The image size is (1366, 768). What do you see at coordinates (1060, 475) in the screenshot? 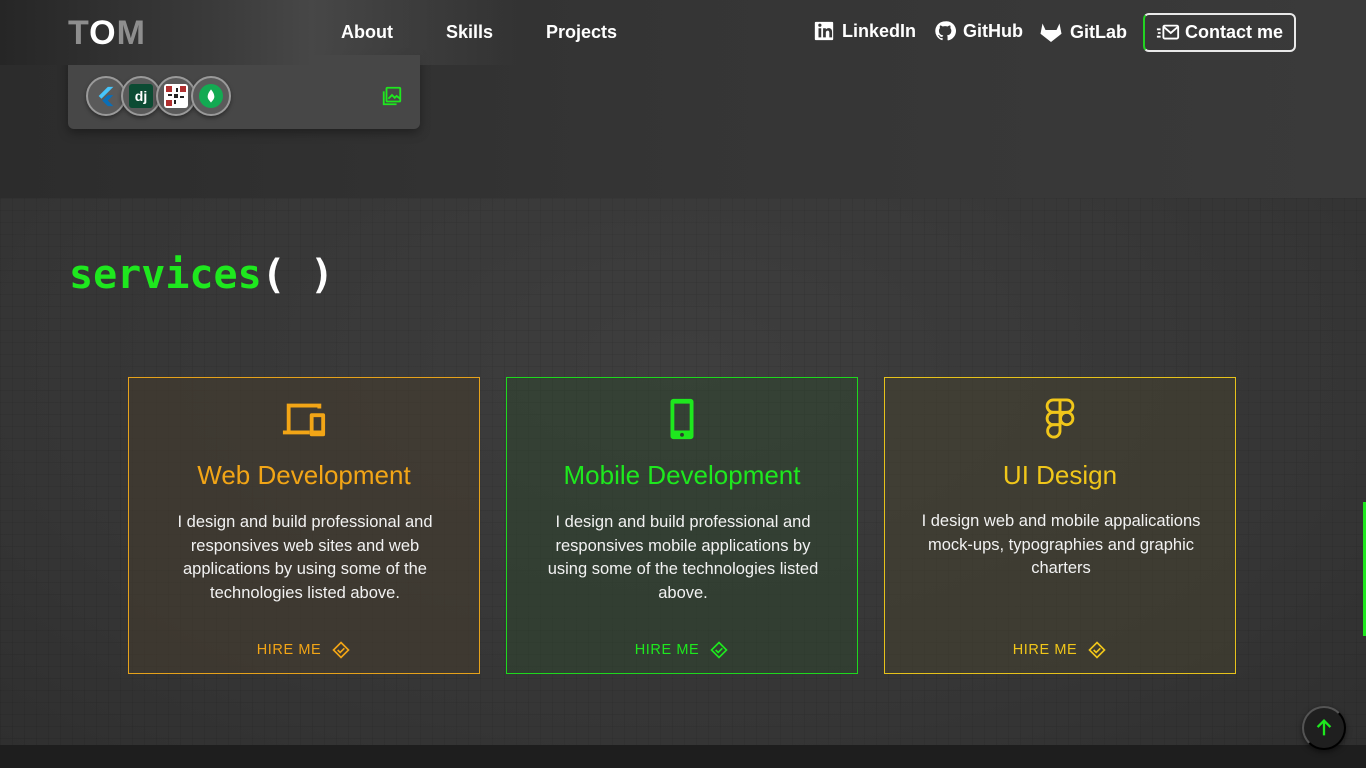
I see `card-title: UI Design` at bounding box center [1060, 475].